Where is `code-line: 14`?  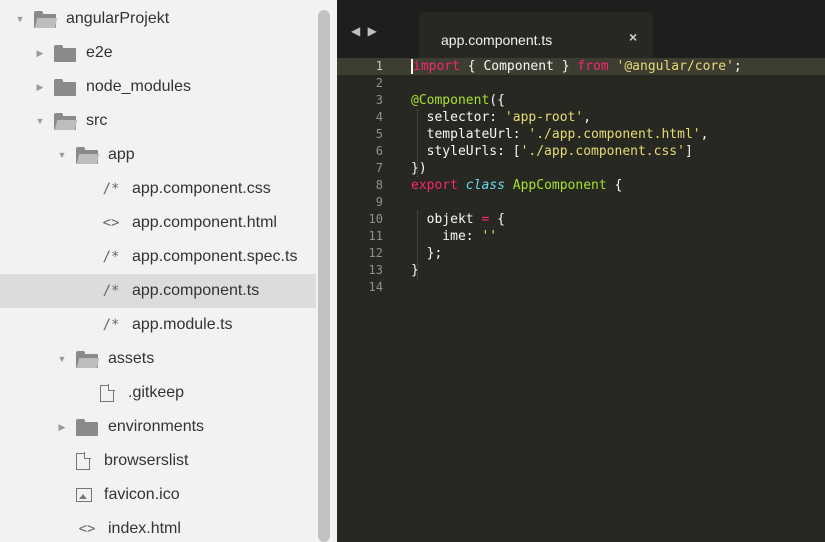
code-line: 14 is located at coordinates (581, 287).